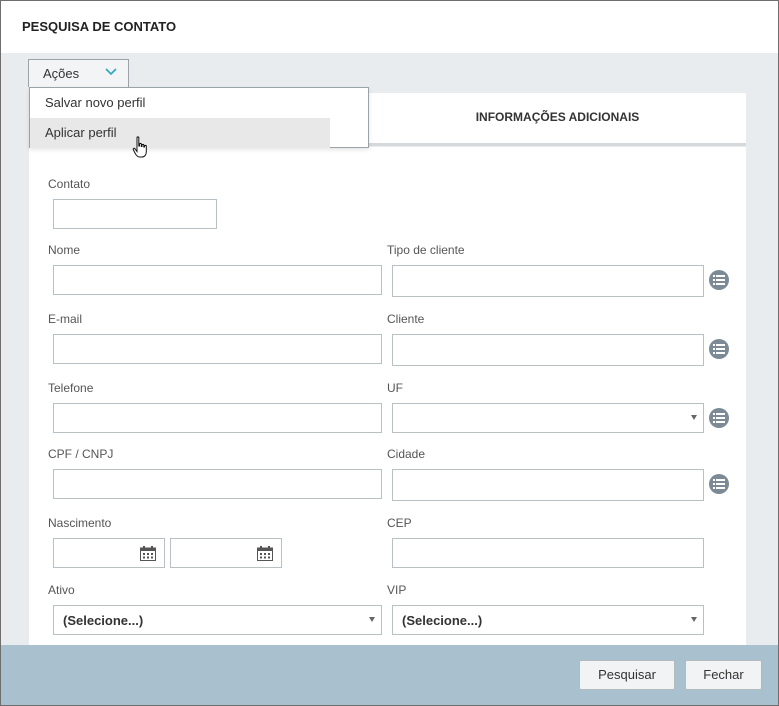 This screenshot has height=706, width=779. What do you see at coordinates (406, 454) in the screenshot?
I see `cidade-label: Cidade` at bounding box center [406, 454].